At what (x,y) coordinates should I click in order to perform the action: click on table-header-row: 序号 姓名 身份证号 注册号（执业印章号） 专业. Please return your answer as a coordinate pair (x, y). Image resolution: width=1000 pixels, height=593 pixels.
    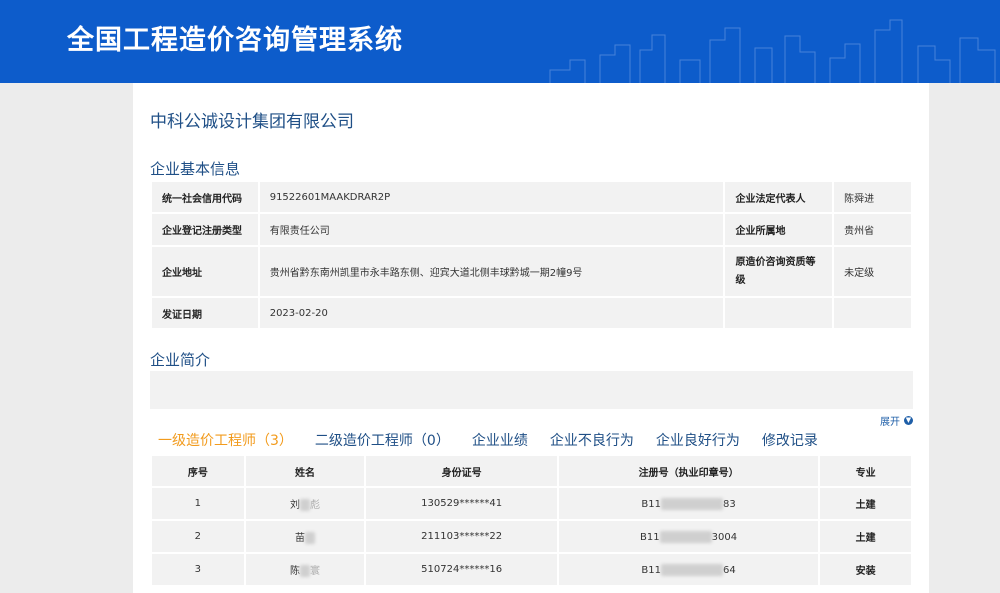
    Looking at the image, I should click on (531, 471).